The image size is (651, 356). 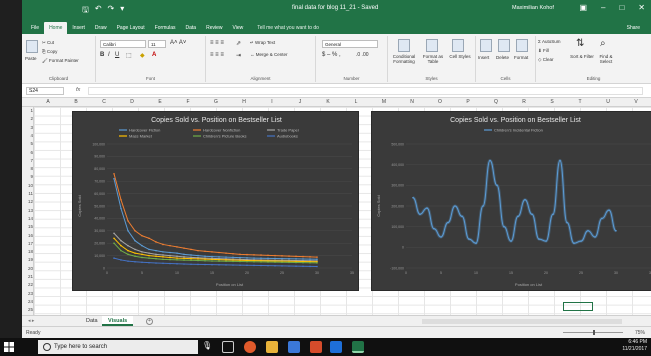 What do you see at coordinates (104, 102) in the screenshot?
I see `column-header: C` at bounding box center [104, 102].